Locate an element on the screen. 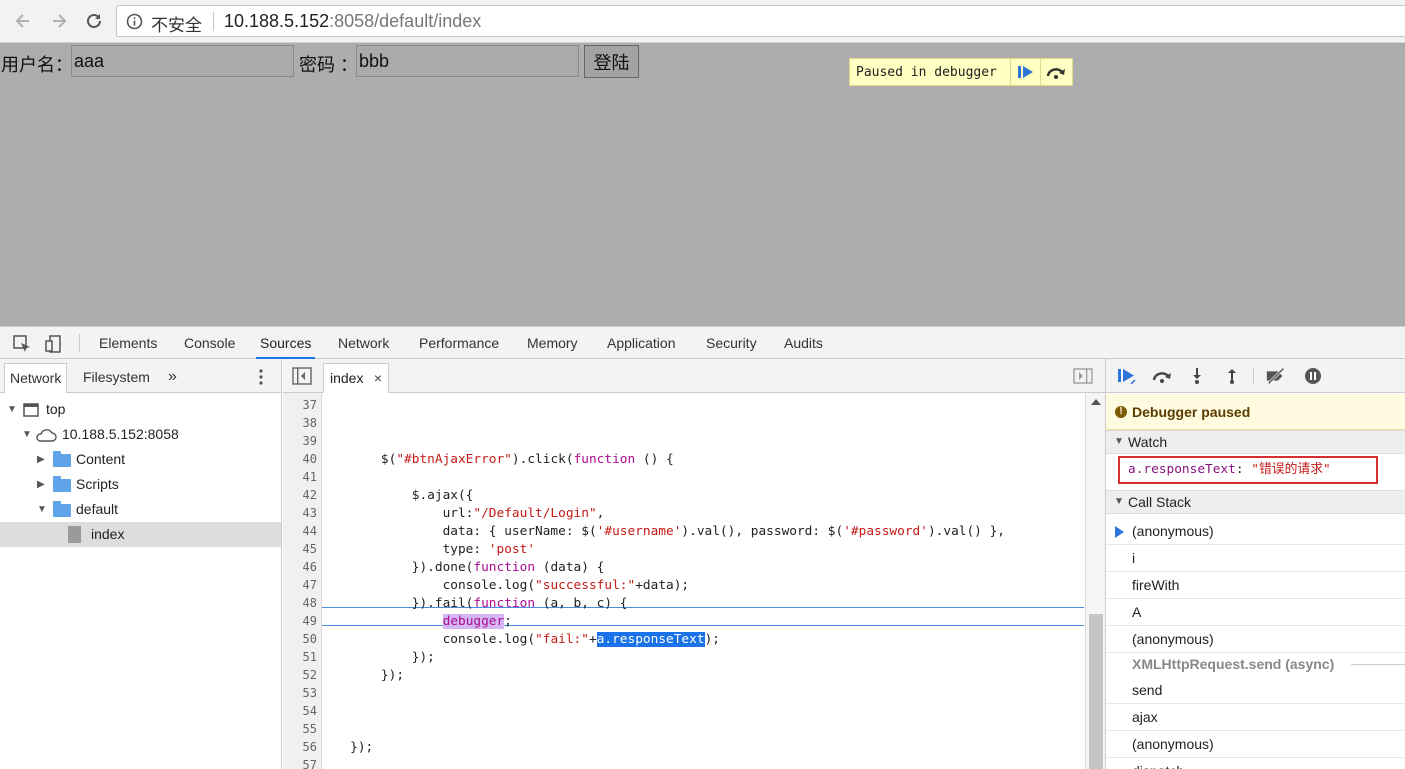  url-path: :8058/default/index is located at coordinates (405, 21).